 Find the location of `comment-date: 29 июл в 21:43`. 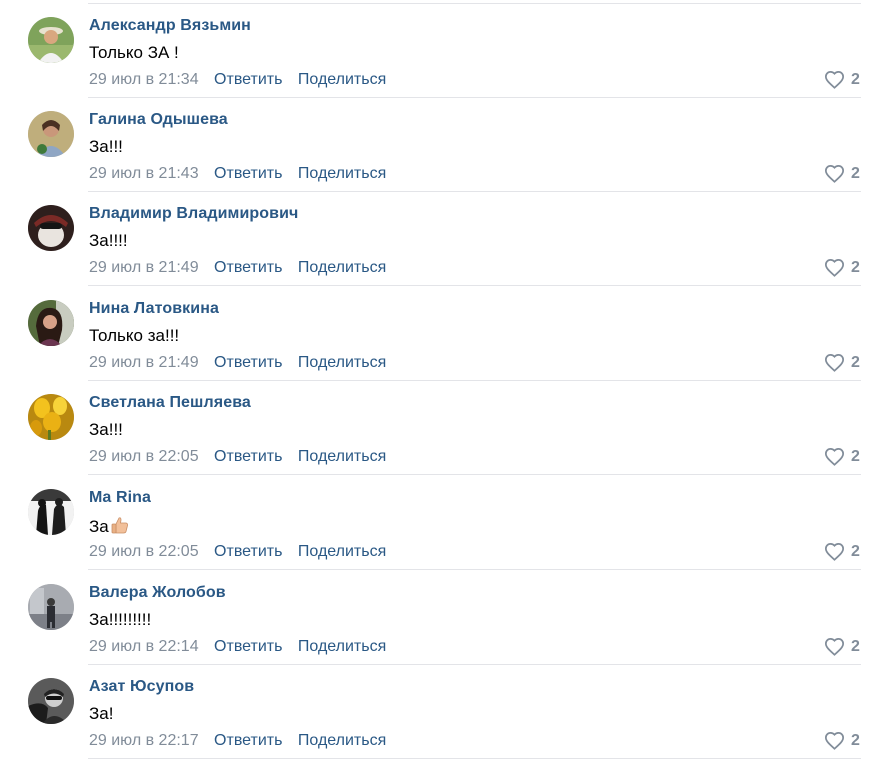

comment-date: 29 июл в 21:43 is located at coordinates (144, 173).